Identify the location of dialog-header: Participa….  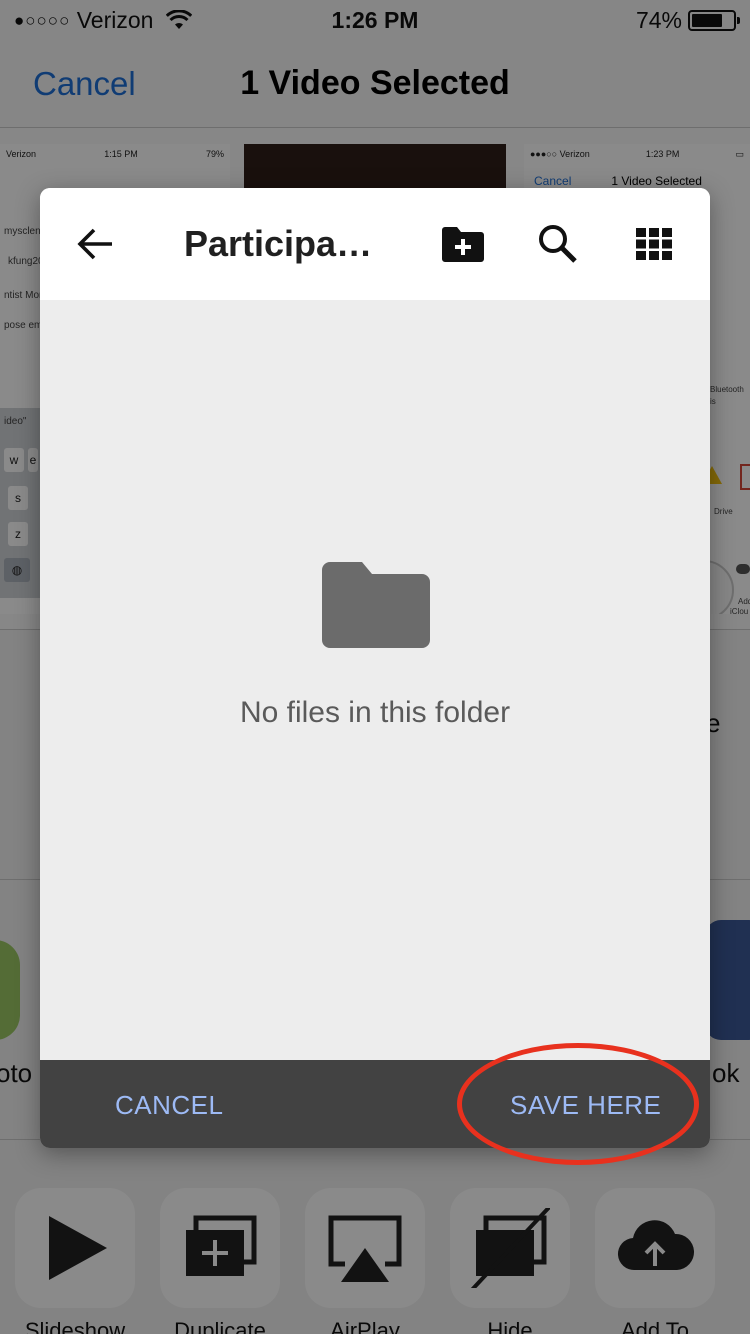
(375, 244).